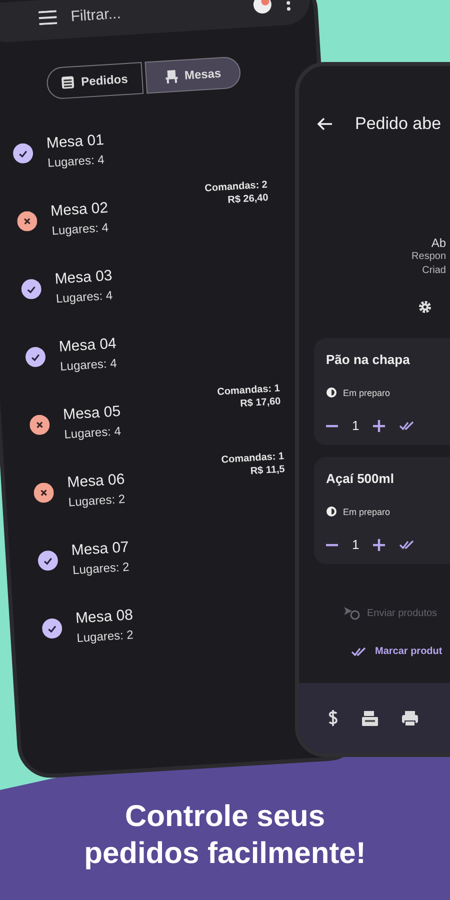  Describe the element at coordinates (48, 18) in the screenshot. I see `menu-icon` at that location.